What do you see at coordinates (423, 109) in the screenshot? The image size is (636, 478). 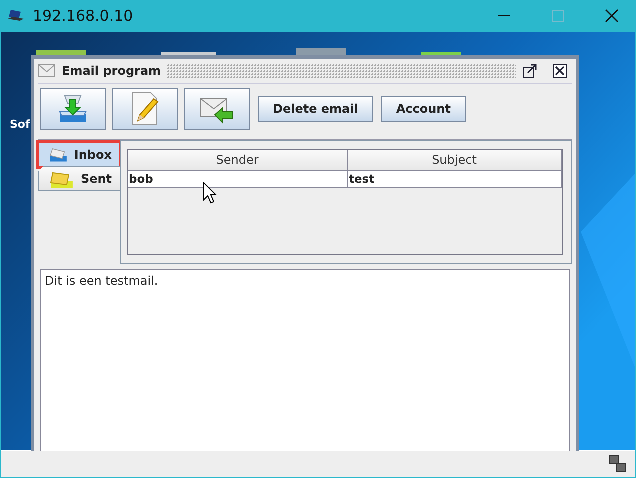 I see `toolbar-button: Account` at bounding box center [423, 109].